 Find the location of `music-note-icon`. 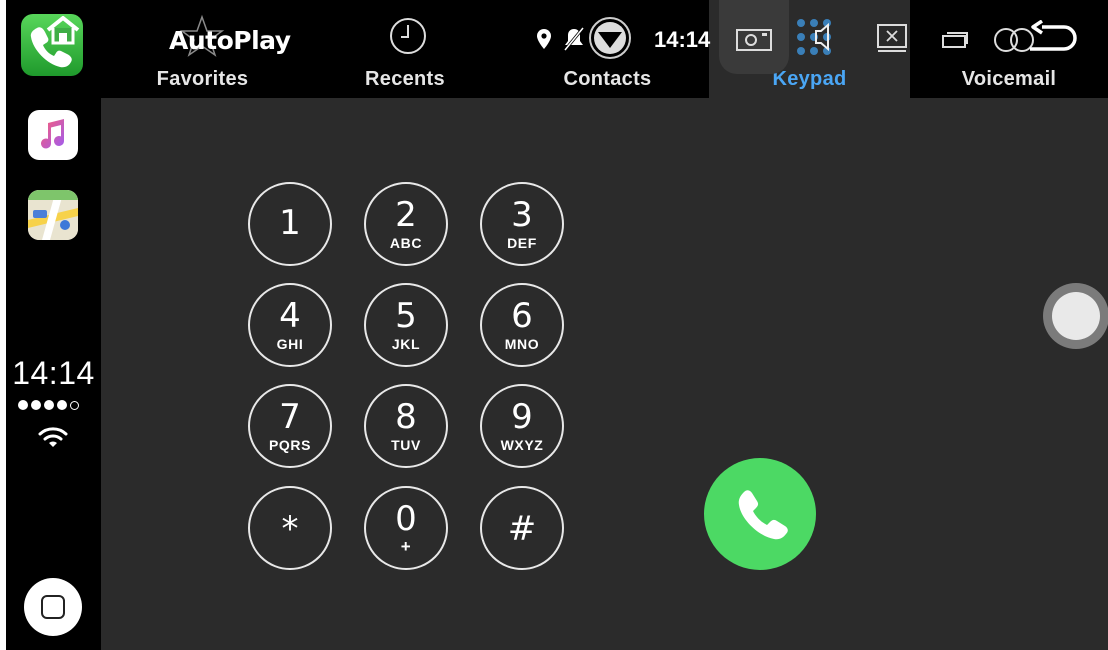

music-note-icon is located at coordinates (52, 134).